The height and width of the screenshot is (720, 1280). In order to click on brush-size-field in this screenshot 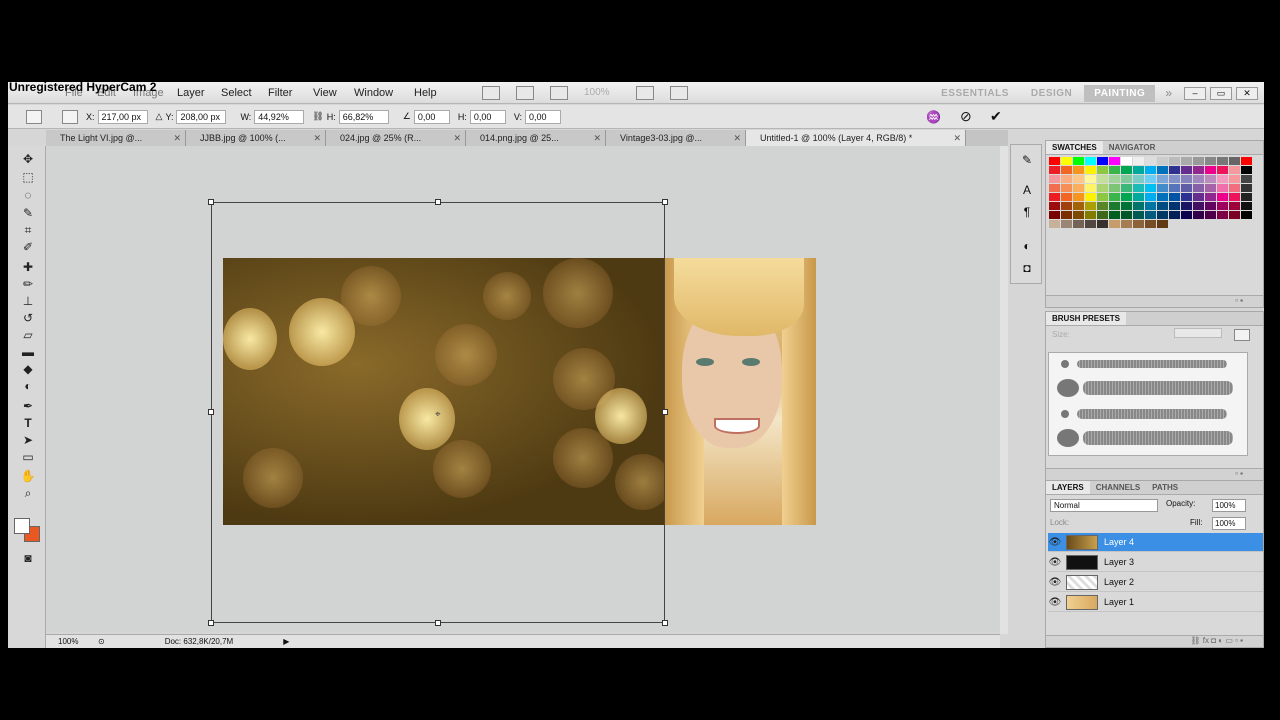, I will do `click(1198, 333)`.